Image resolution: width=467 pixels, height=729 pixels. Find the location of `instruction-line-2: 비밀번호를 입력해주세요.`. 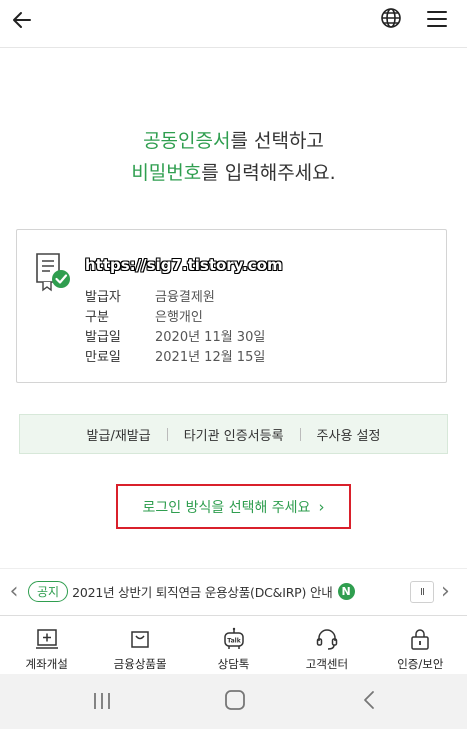

instruction-line-2: 비밀번호를 입력해주세요. is located at coordinates (233, 173).